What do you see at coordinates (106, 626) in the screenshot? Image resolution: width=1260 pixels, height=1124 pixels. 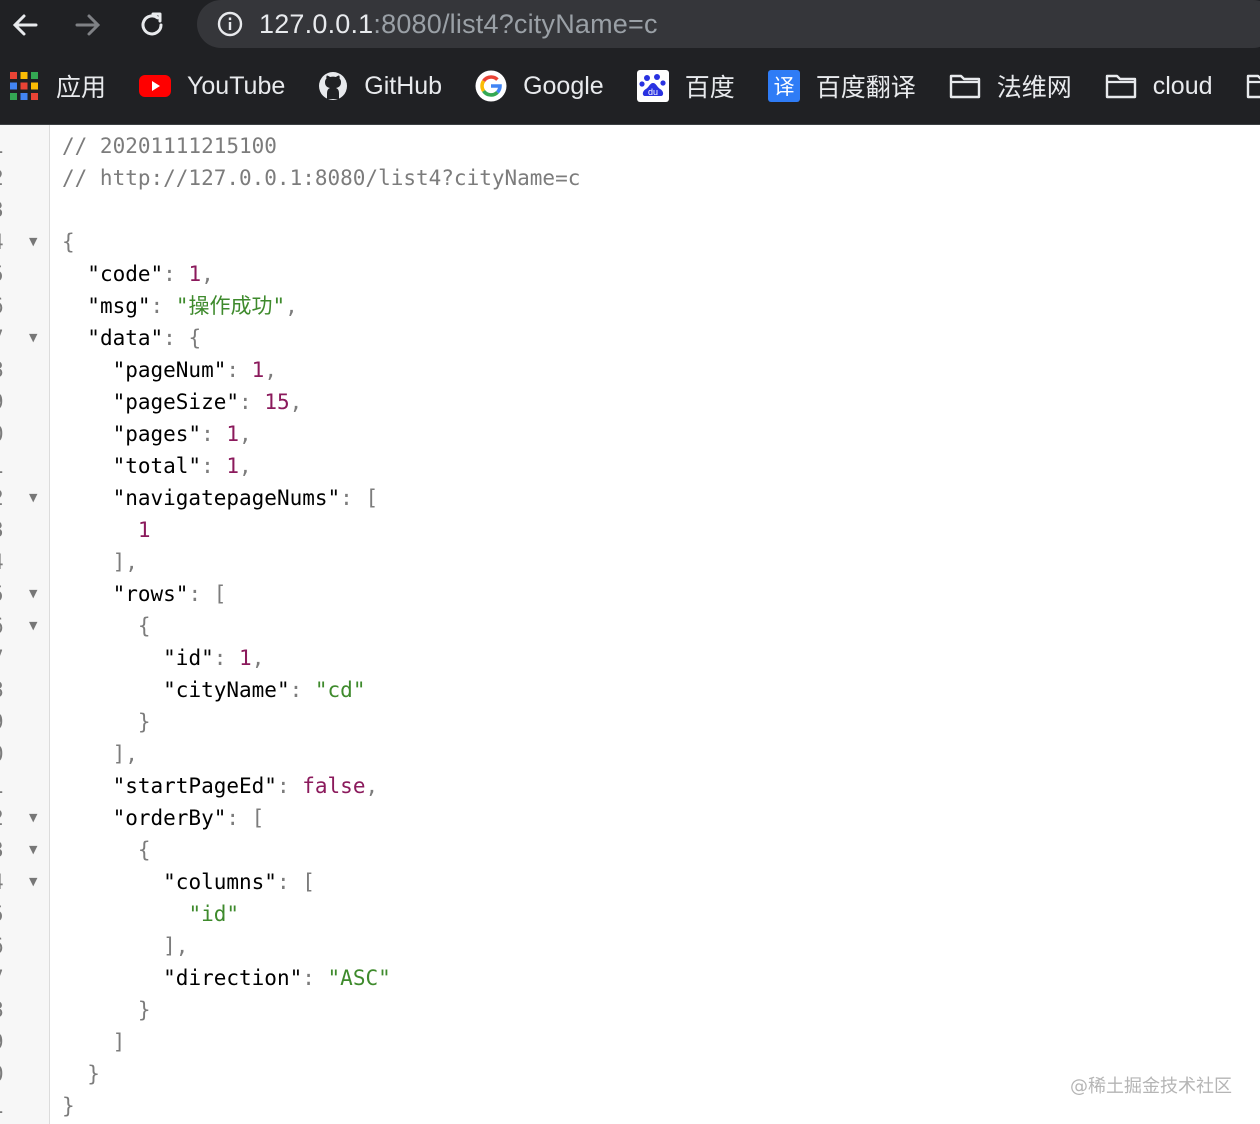 I see `json-punctuation: {` at bounding box center [106, 626].